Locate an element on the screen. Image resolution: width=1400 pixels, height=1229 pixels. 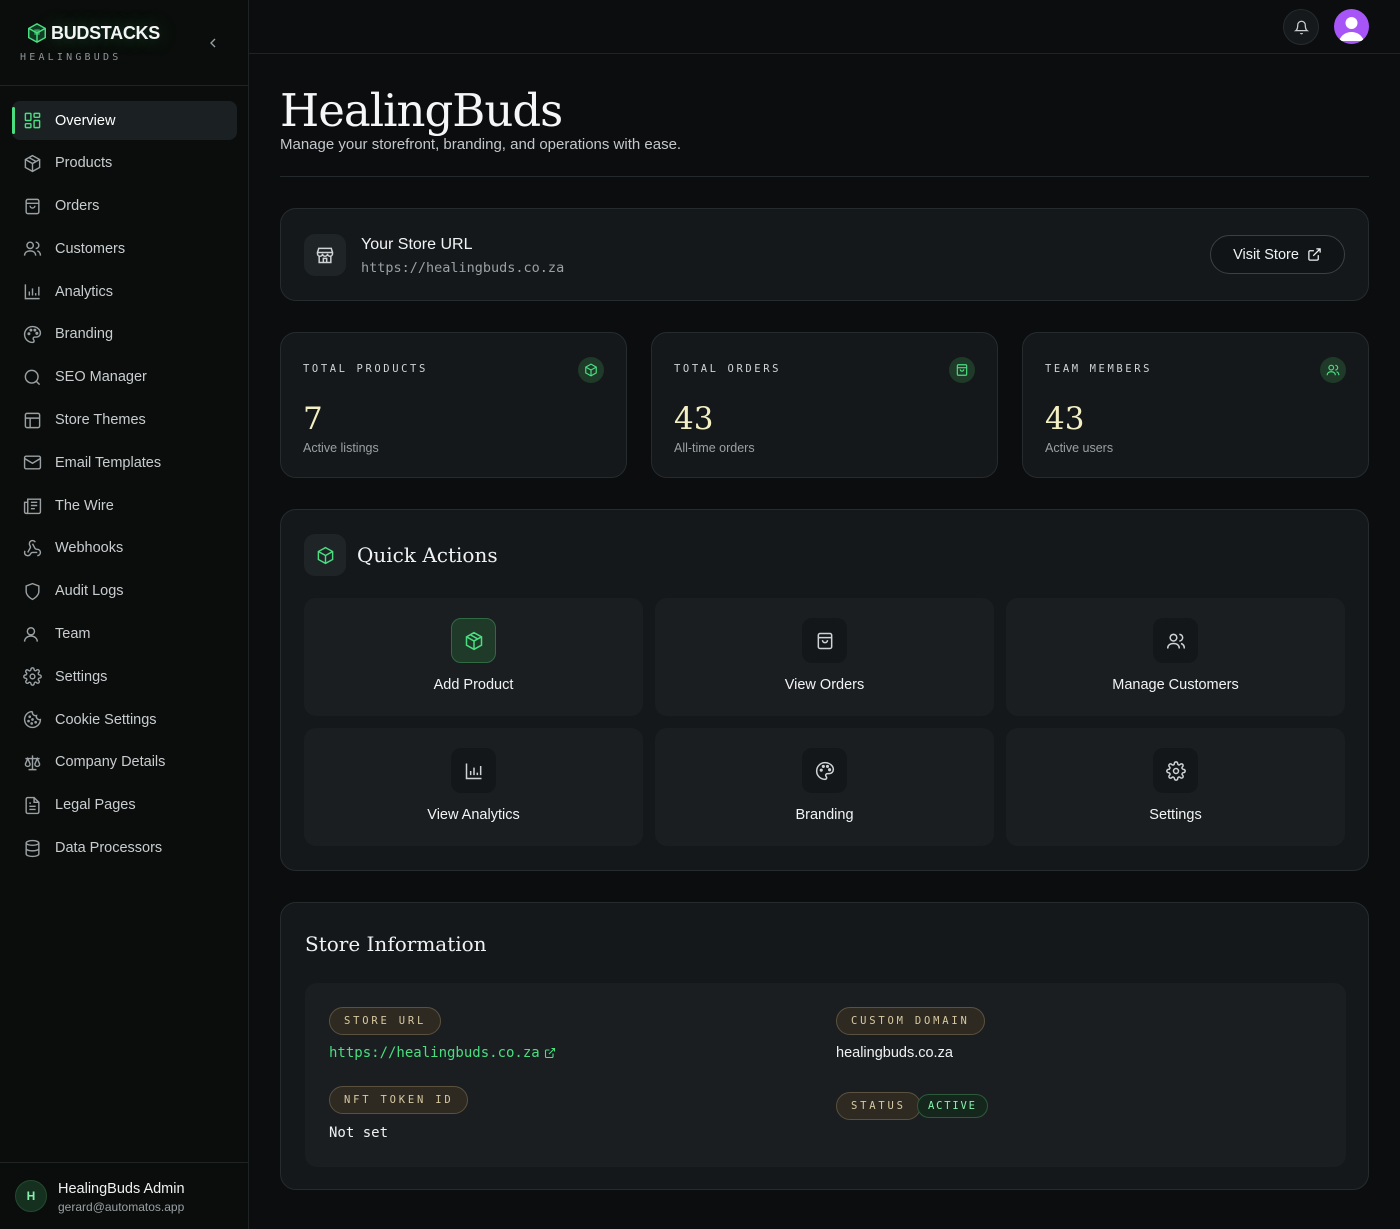
sidebar-item-label: Data Processors is located at coordinates (109, 848).